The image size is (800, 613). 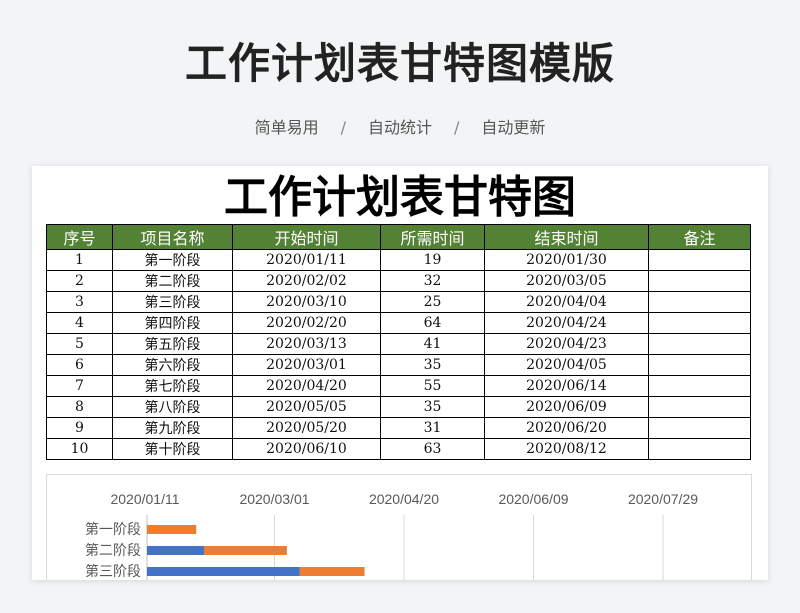 What do you see at coordinates (172, 302) in the screenshot?
I see `cell-name: 第三阶段` at bounding box center [172, 302].